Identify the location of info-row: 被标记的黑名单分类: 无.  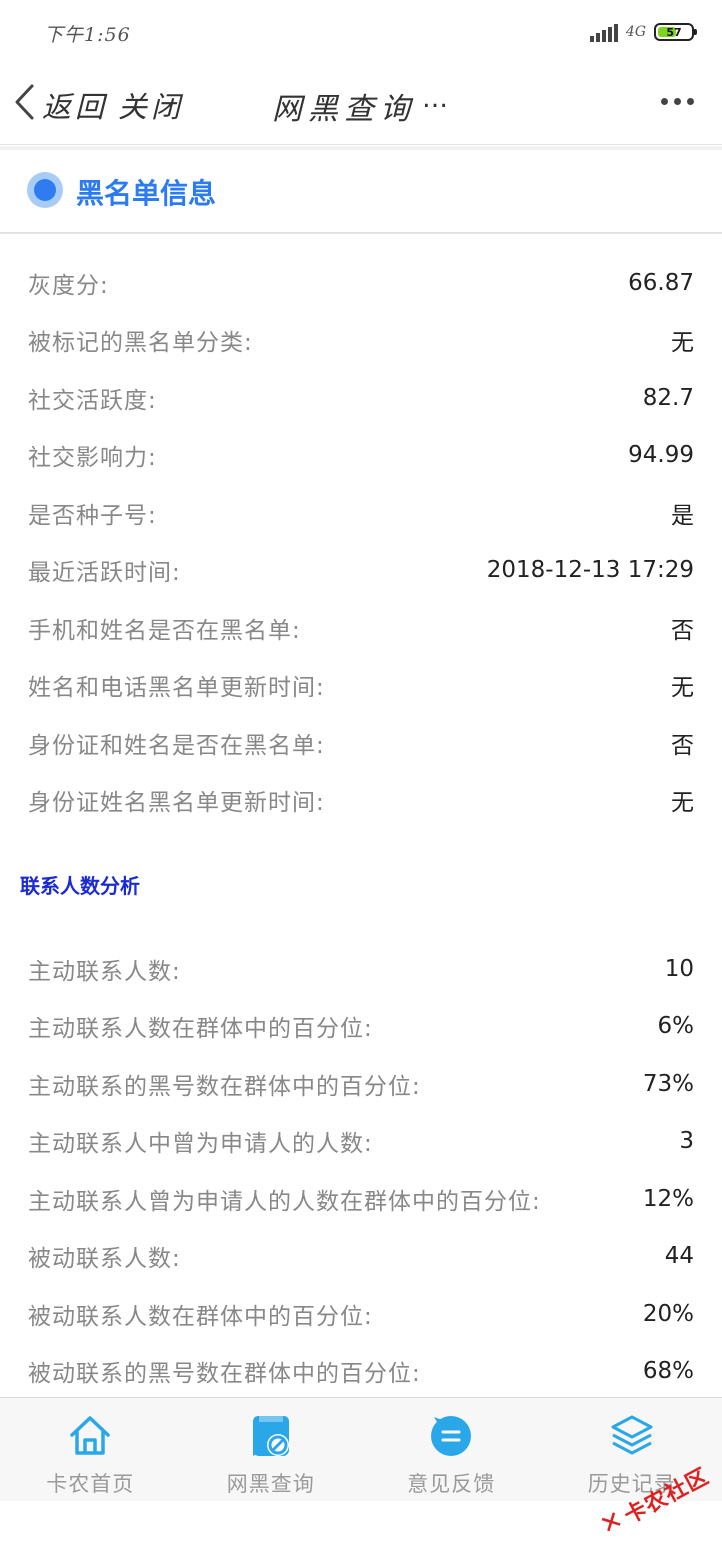
(361, 341).